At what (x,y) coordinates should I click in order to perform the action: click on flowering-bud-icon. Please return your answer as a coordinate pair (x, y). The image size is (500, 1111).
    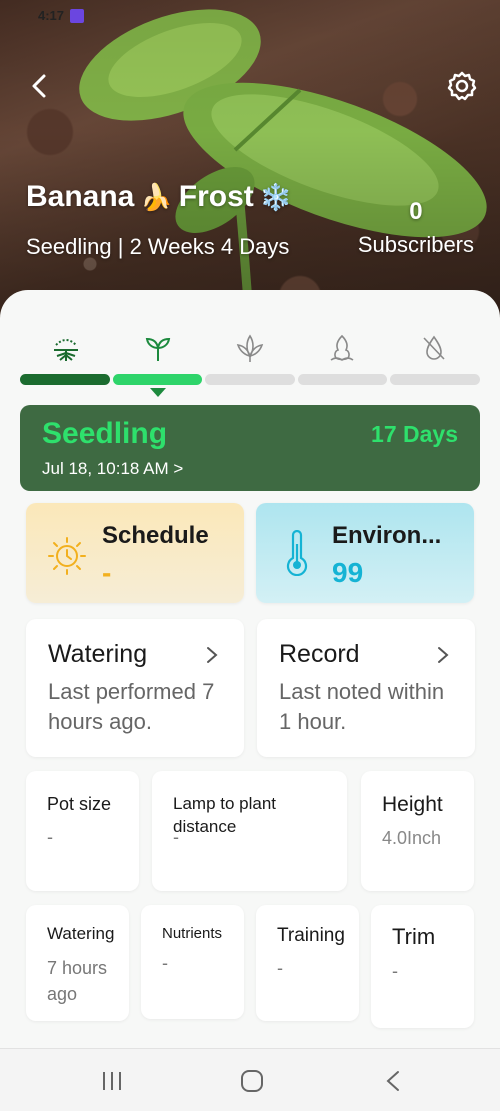
    Looking at the image, I should click on (342, 347).